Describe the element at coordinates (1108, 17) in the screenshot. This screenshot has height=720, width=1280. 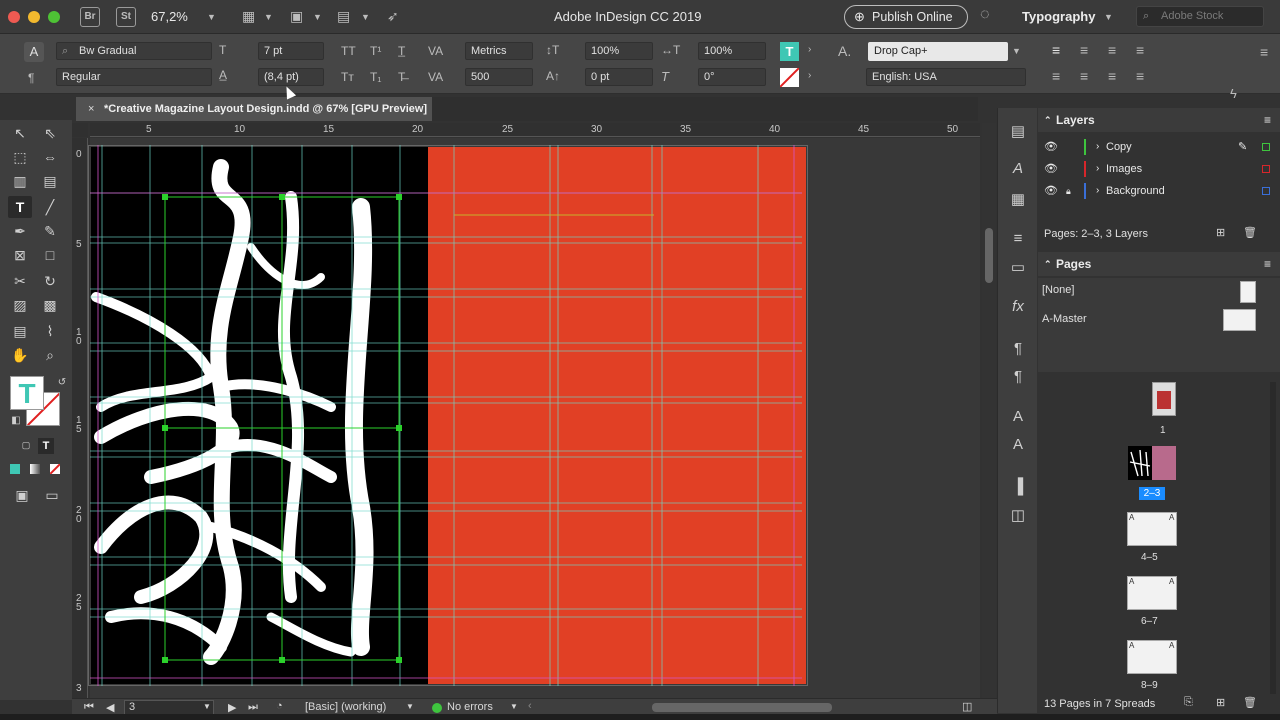
I see `workspace-chevron-icon: ▼` at that location.